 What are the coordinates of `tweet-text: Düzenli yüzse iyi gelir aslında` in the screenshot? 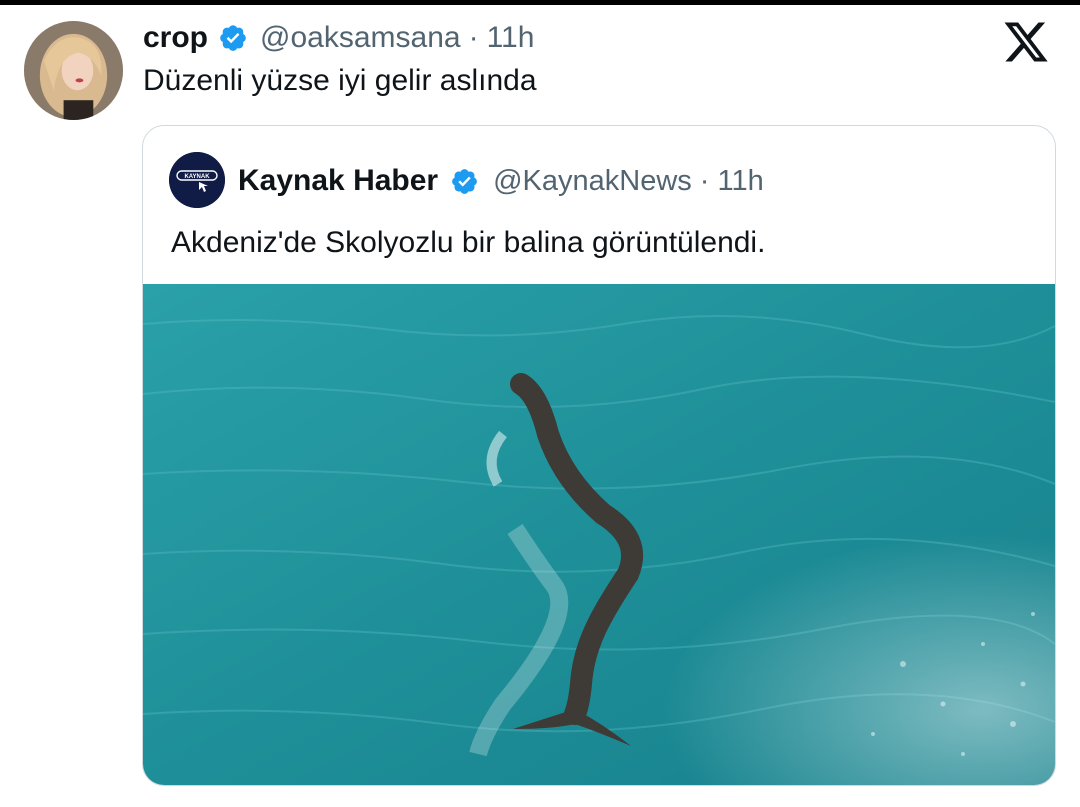 It's located at (340, 80).